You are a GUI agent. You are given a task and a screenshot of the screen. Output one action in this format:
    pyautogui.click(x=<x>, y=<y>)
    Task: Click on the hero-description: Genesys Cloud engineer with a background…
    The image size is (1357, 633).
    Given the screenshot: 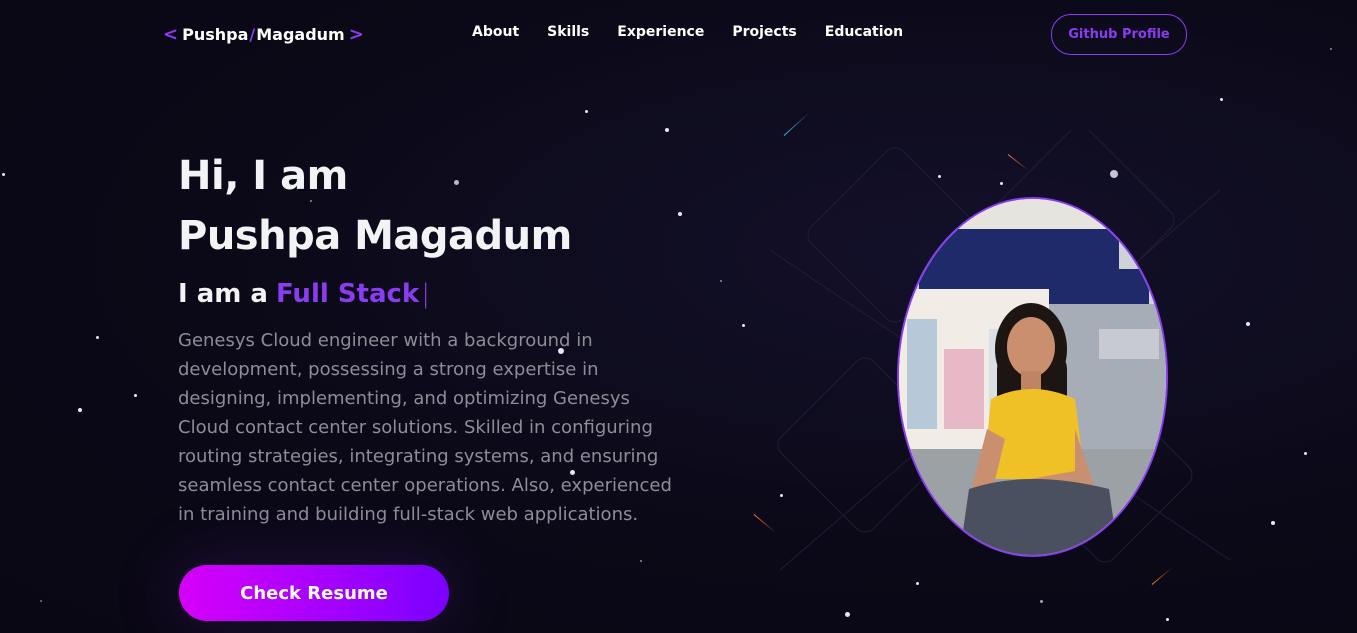 What is the action you would take?
    pyautogui.click(x=425, y=427)
    